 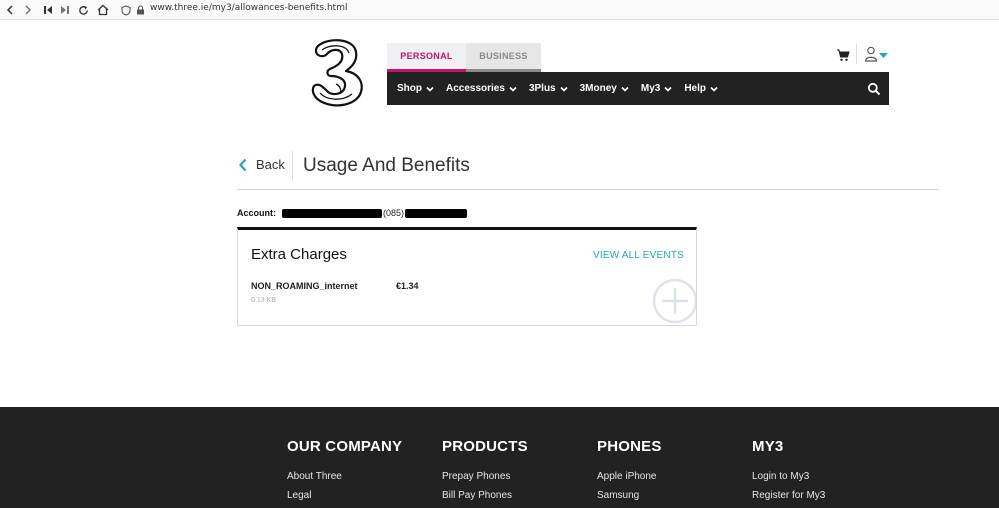 What do you see at coordinates (475, 88) in the screenshot?
I see `nav-item-label: Accessories` at bounding box center [475, 88].